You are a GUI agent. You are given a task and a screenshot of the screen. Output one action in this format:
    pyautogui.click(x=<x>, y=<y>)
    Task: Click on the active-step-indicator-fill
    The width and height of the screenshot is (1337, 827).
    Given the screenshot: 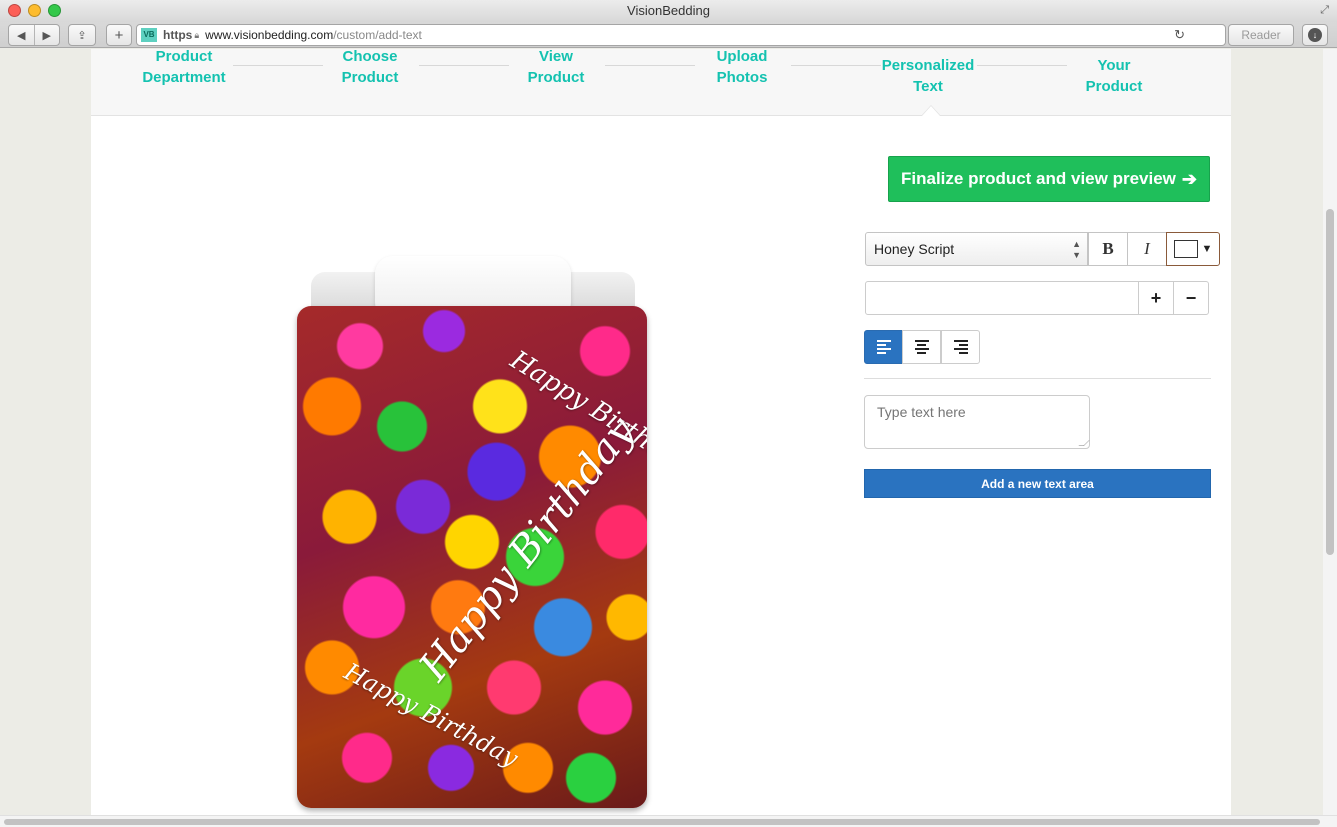 What is the action you would take?
    pyautogui.click(x=931, y=111)
    